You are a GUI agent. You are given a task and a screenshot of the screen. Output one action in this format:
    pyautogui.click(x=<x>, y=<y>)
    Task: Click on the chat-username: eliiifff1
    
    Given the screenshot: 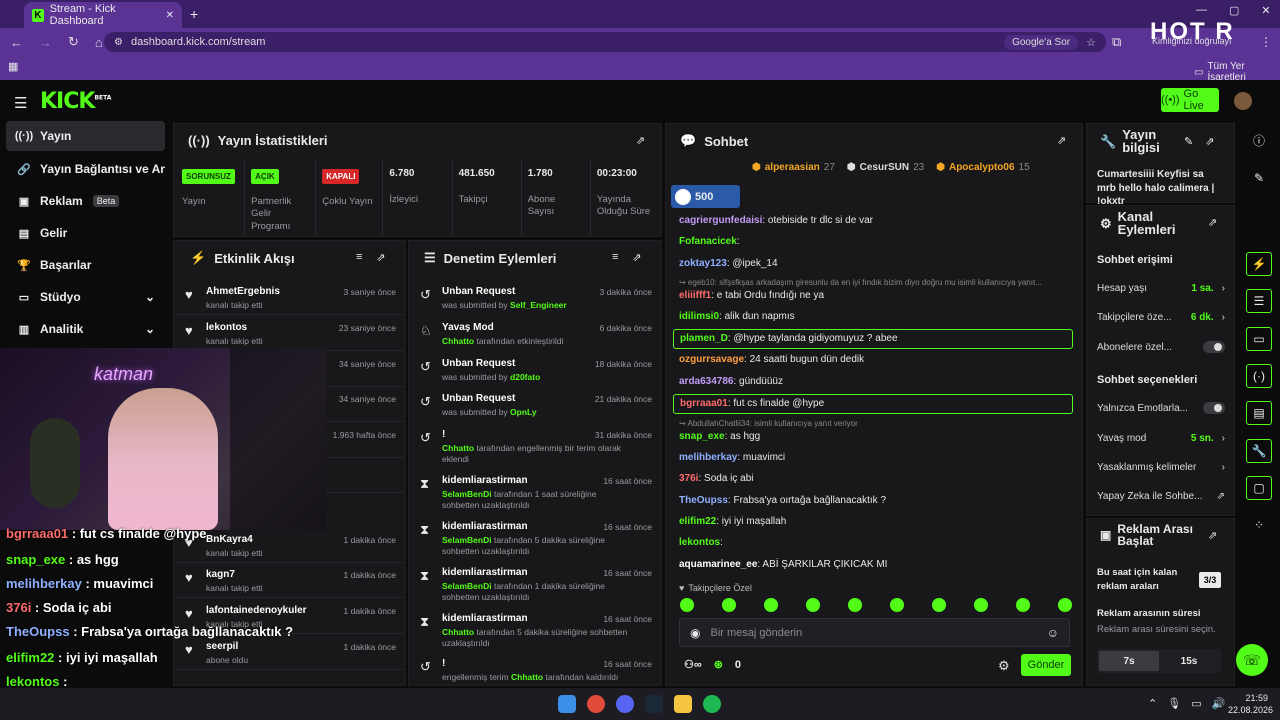 What is the action you would take?
    pyautogui.click(x=695, y=295)
    